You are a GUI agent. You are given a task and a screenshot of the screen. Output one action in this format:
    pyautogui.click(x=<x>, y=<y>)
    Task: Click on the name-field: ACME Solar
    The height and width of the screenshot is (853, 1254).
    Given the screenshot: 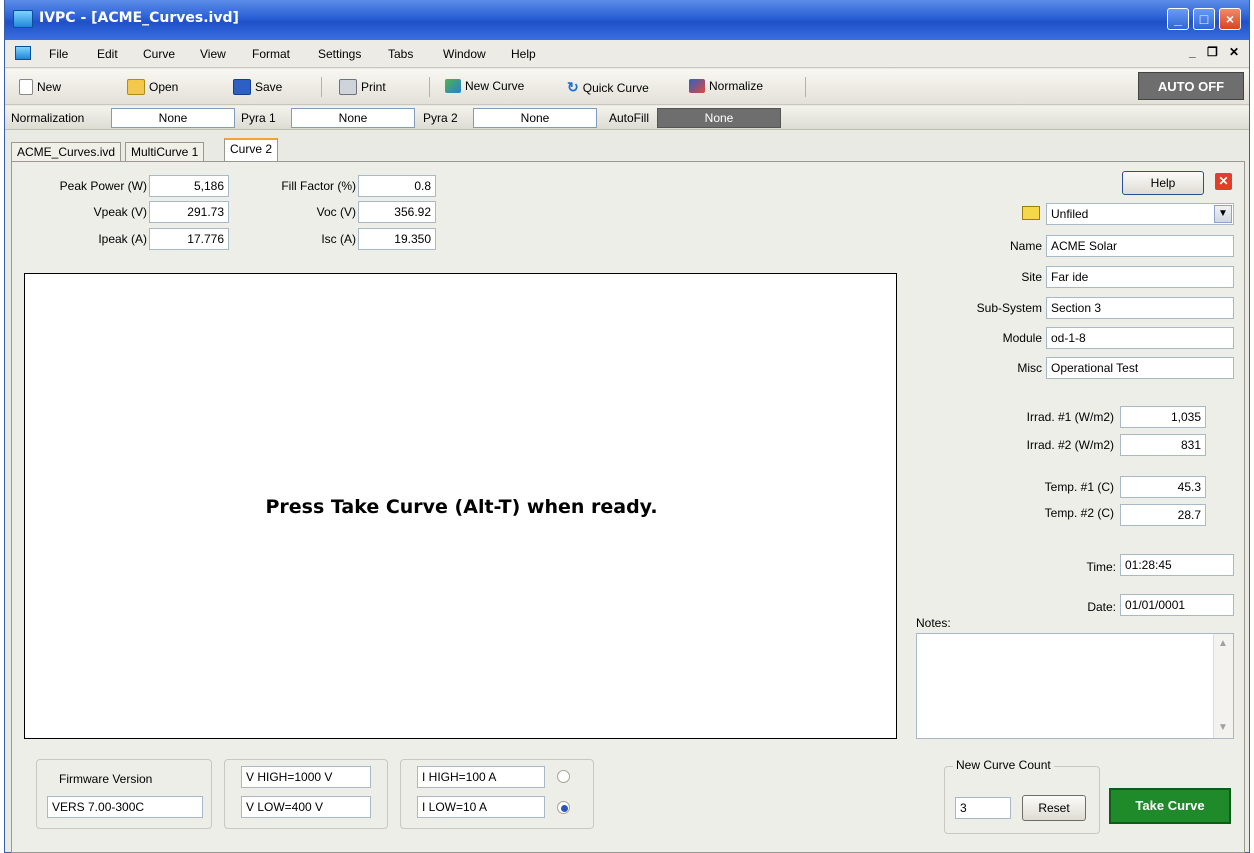 What is the action you would take?
    pyautogui.click(x=1140, y=246)
    